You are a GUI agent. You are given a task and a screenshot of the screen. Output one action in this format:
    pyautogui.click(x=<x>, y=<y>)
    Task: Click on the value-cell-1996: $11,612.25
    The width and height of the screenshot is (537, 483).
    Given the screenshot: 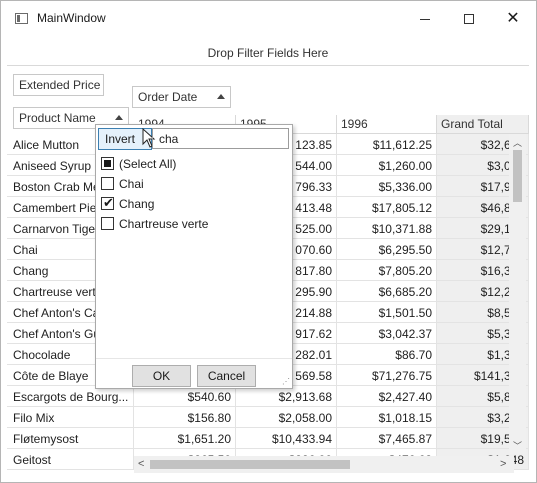 What is the action you would take?
    pyautogui.click(x=387, y=144)
    